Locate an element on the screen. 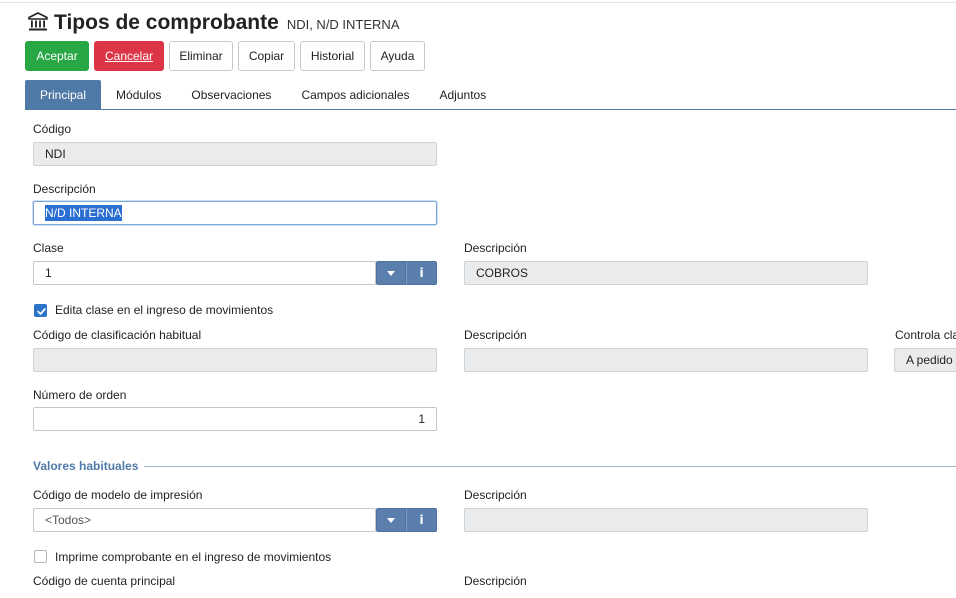  descripcion-value: N/D INTERNA is located at coordinates (83, 213).